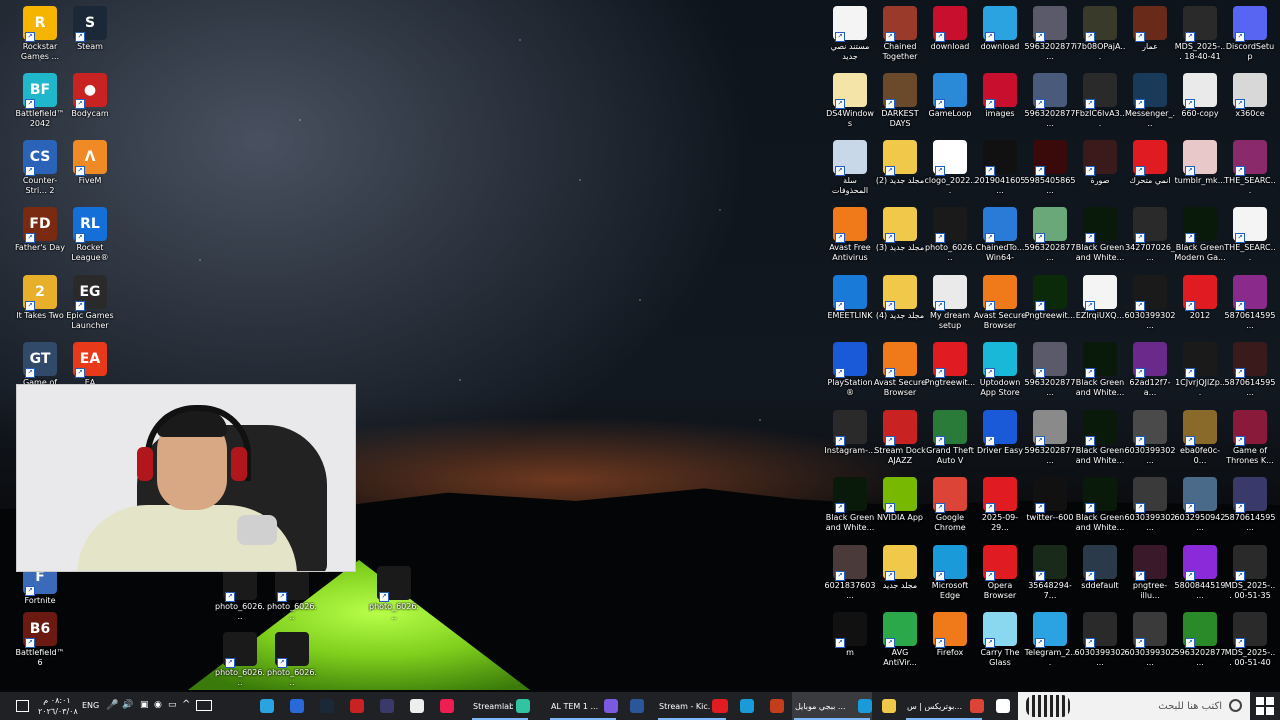  I want to click on desktop-icon: ↗ Uptodown App Store, so click(1000, 376).